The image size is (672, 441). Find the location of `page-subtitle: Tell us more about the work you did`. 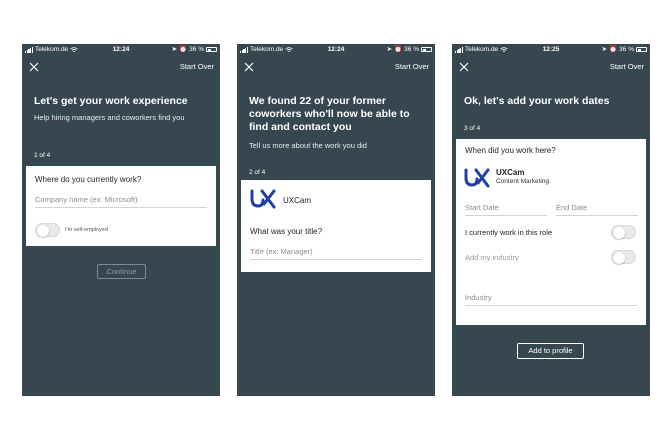

page-subtitle: Tell us more about the work you did is located at coordinates (308, 145).